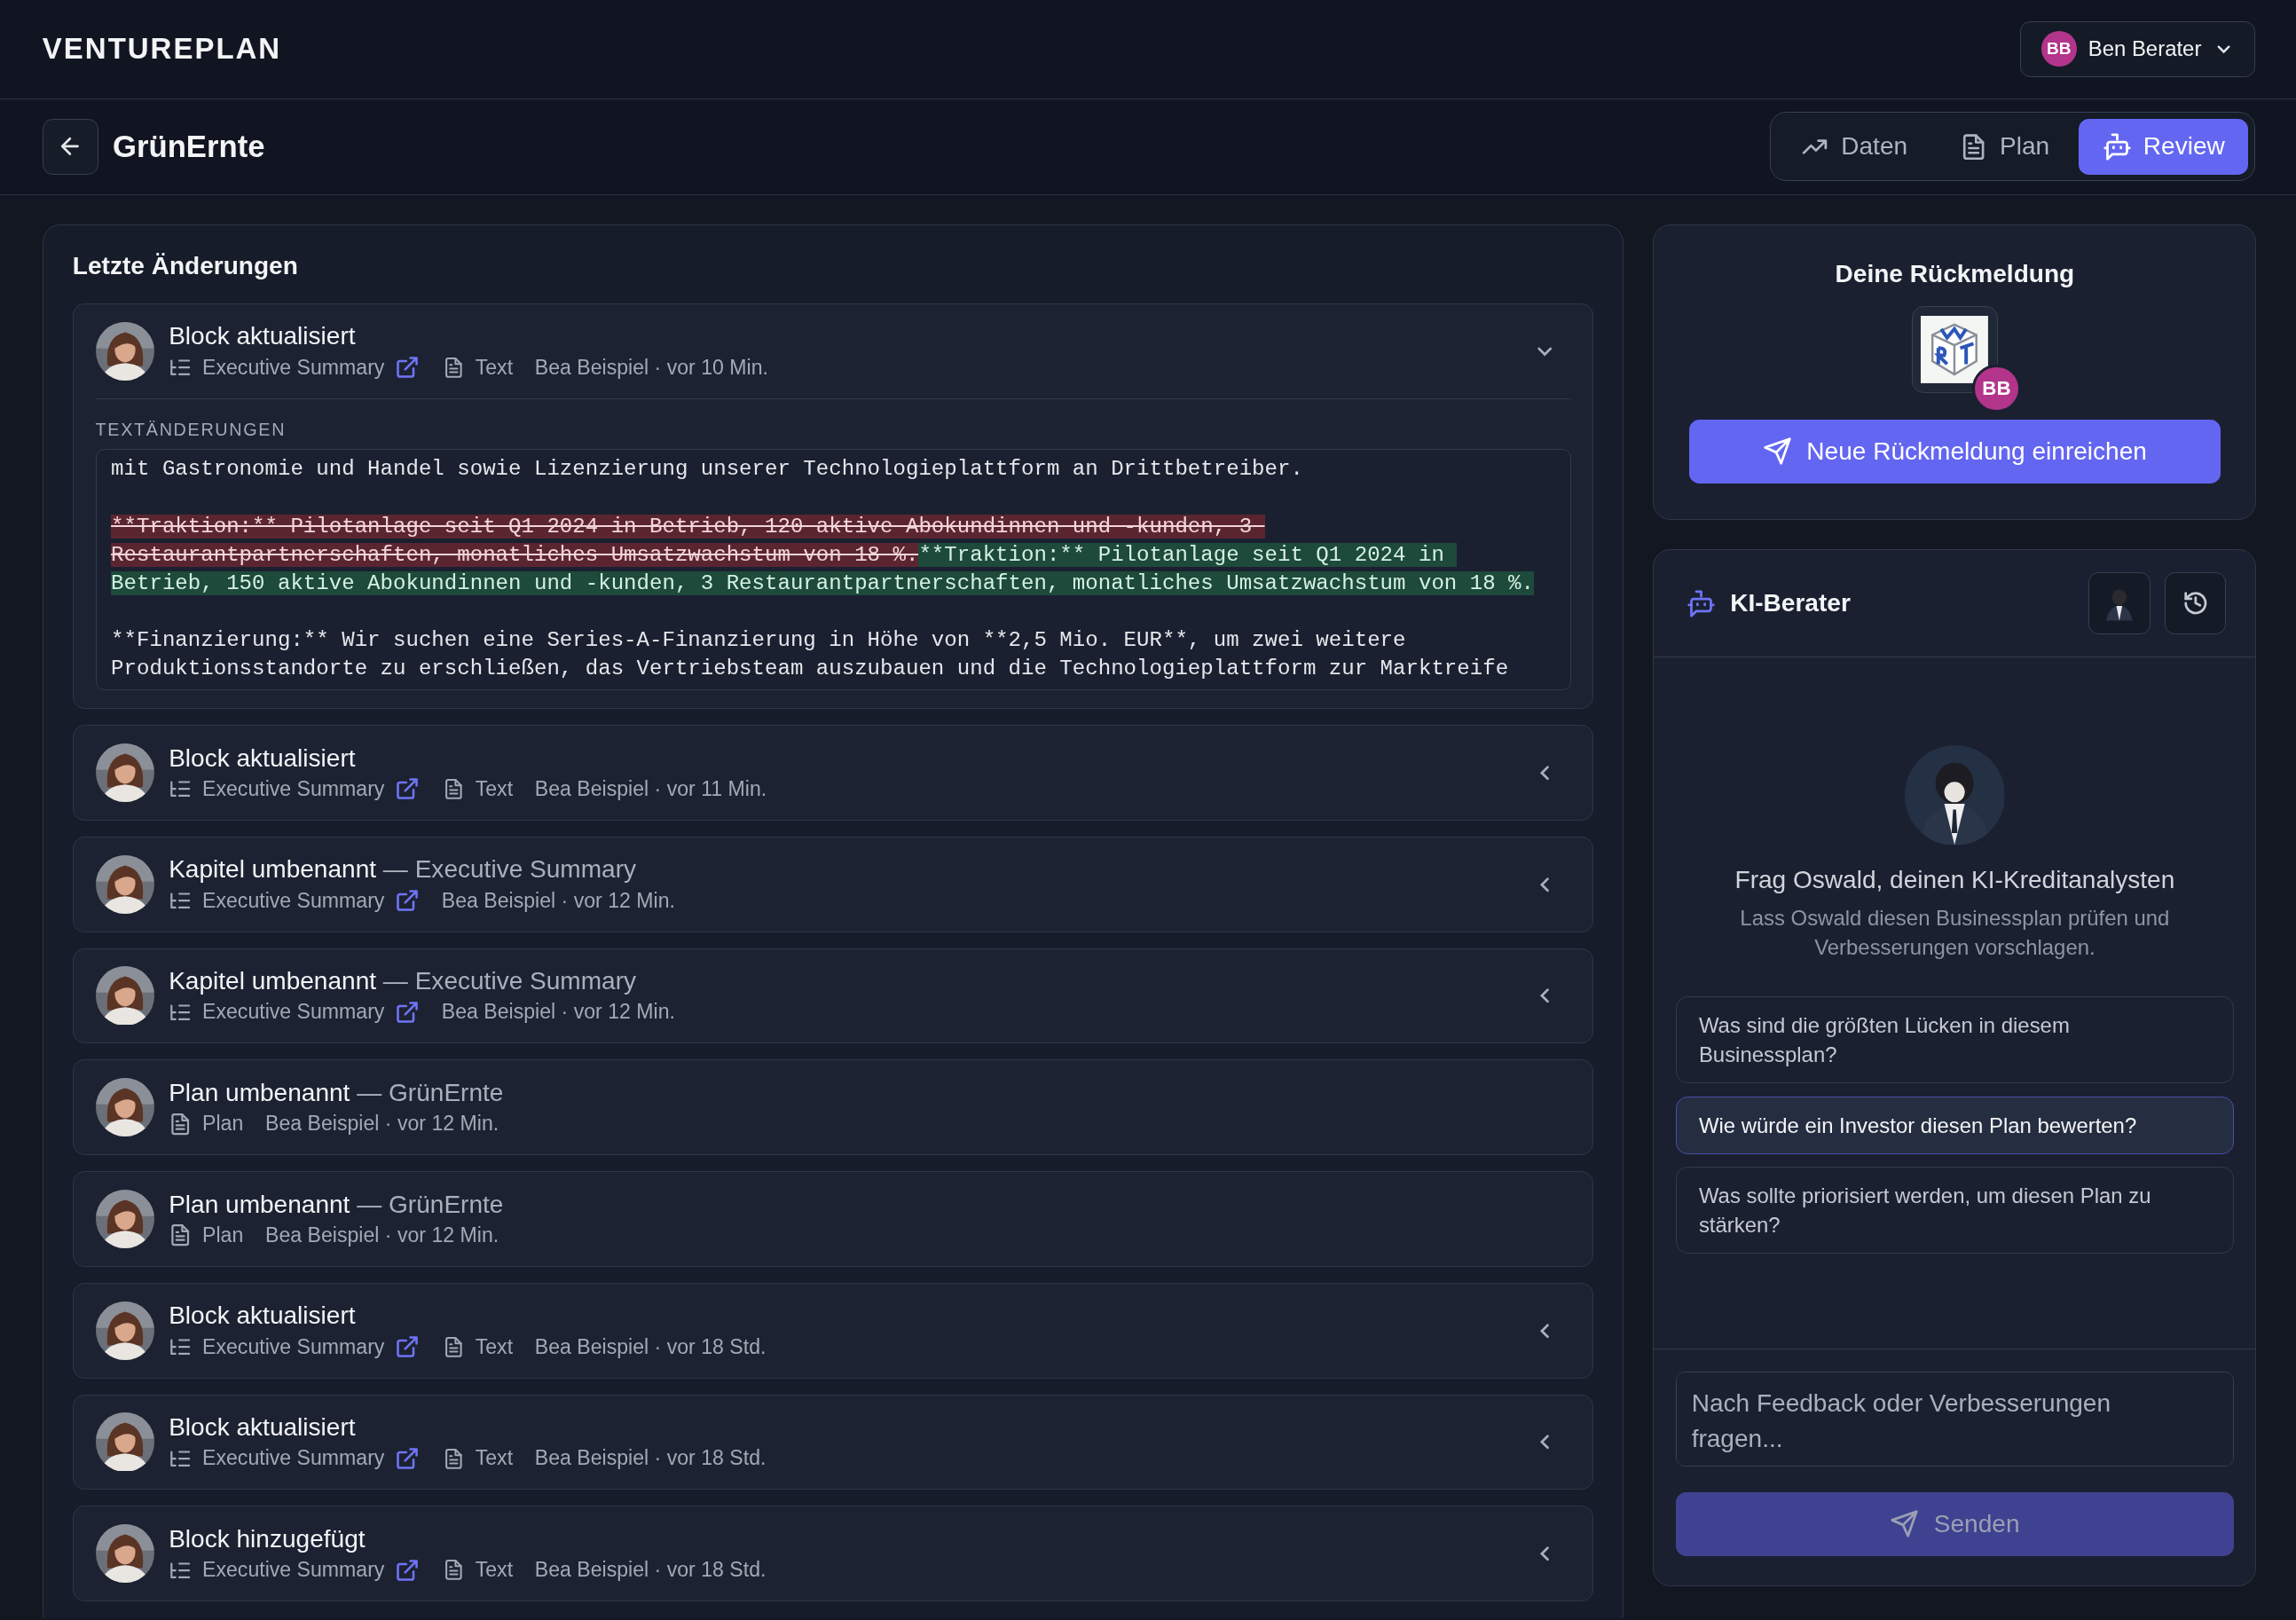  Describe the element at coordinates (2005, 146) in the screenshot. I see `view-tab: Plan` at that location.